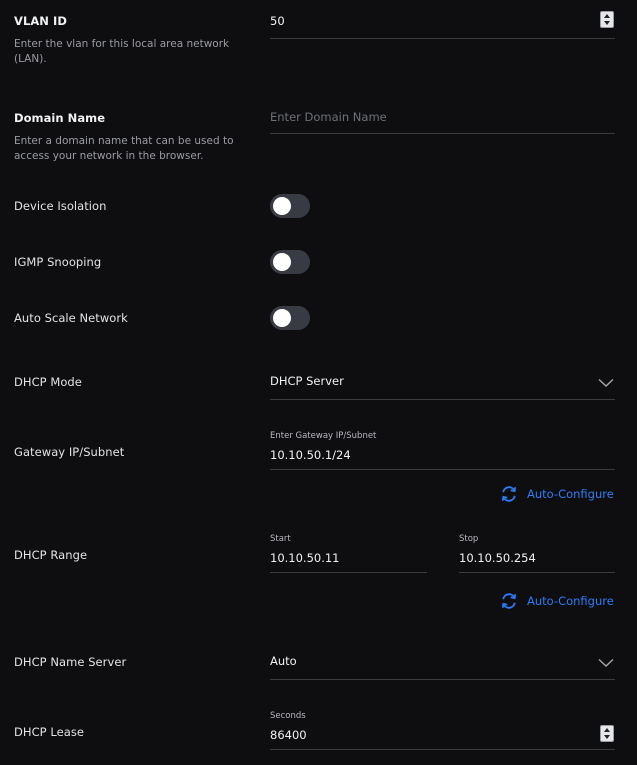 The height and width of the screenshot is (765, 637). Describe the element at coordinates (288, 735) in the screenshot. I see `dhcp-lease-value: 86400` at that location.